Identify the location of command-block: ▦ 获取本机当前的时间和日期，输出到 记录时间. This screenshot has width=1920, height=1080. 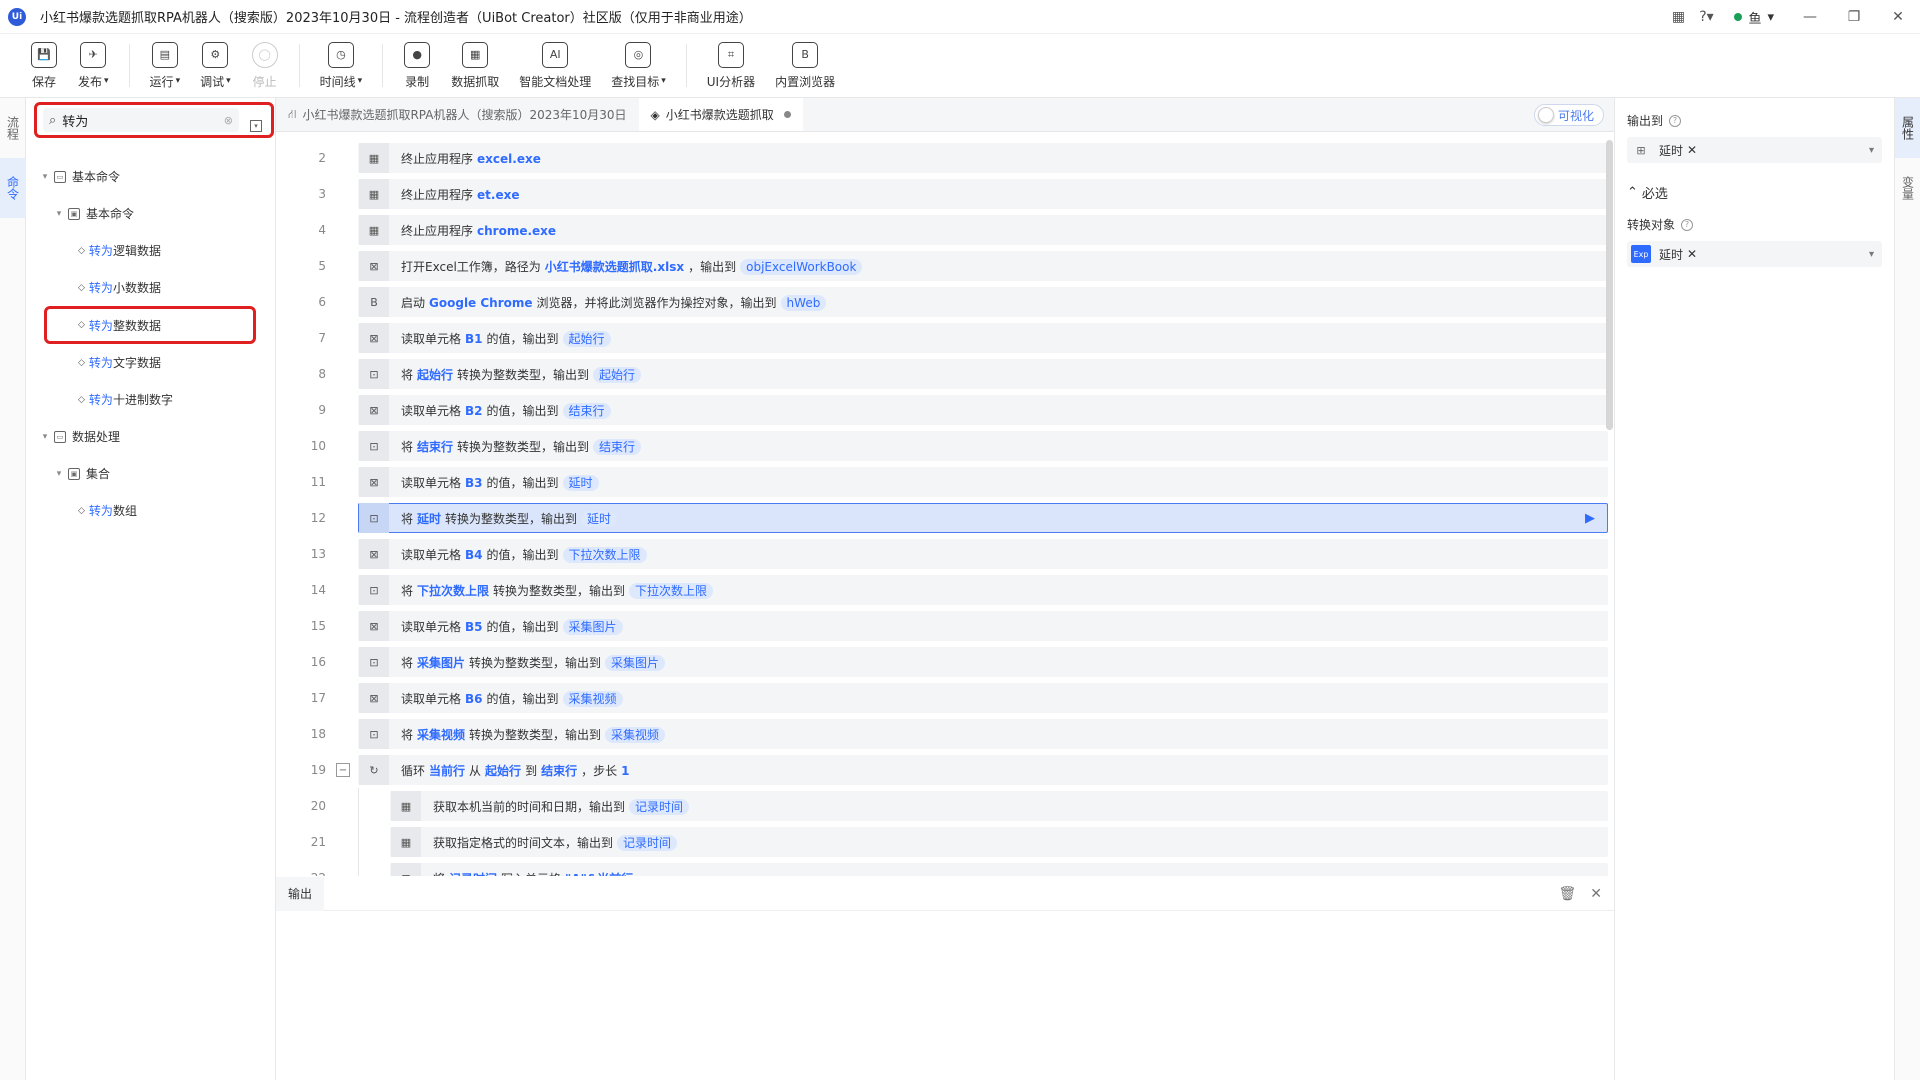
(999, 806).